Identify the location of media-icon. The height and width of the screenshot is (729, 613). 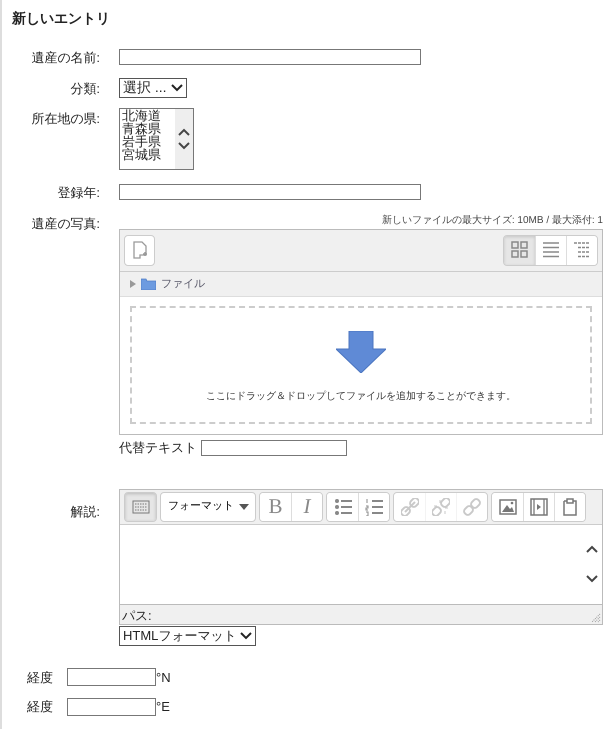
(539, 507).